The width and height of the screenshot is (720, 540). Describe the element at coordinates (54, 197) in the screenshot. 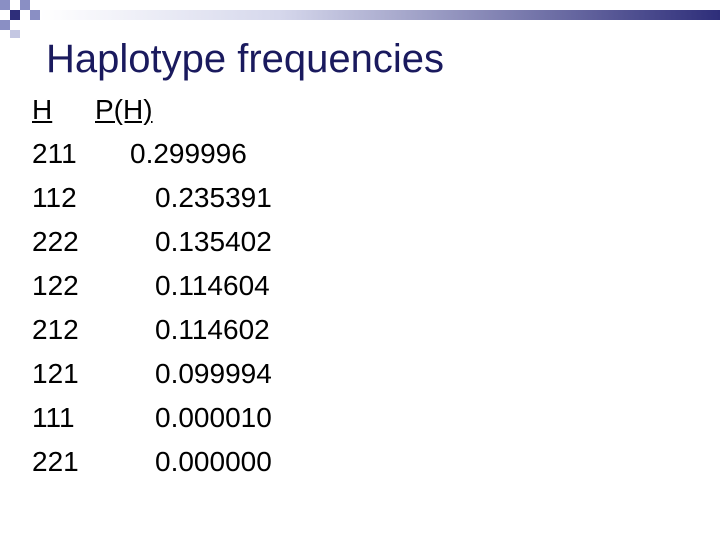

I see `haplotype-cell: 112` at that location.